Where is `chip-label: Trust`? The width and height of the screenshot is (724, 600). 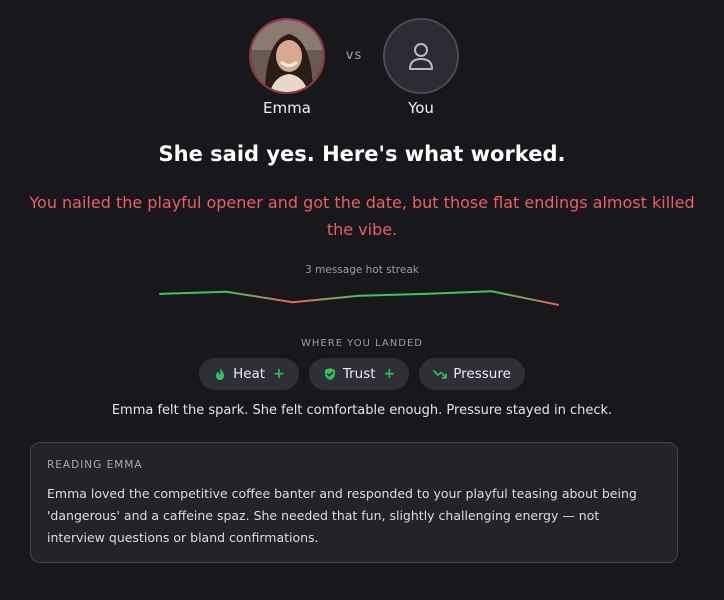 chip-label: Trust is located at coordinates (359, 374).